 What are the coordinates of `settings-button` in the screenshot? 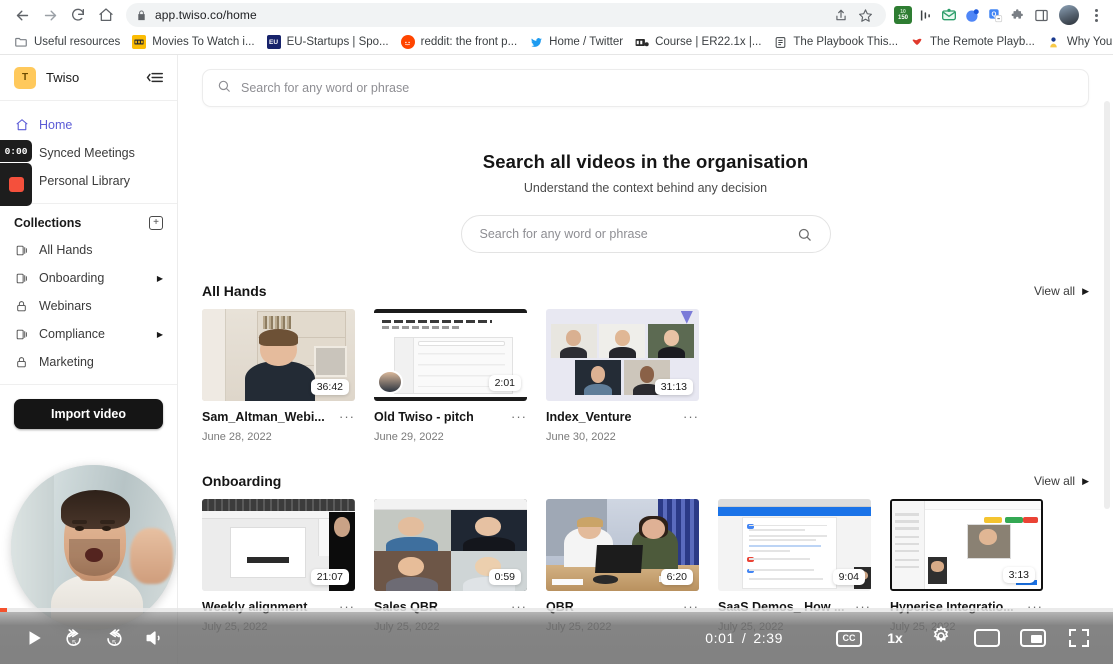 It's located at (941, 638).